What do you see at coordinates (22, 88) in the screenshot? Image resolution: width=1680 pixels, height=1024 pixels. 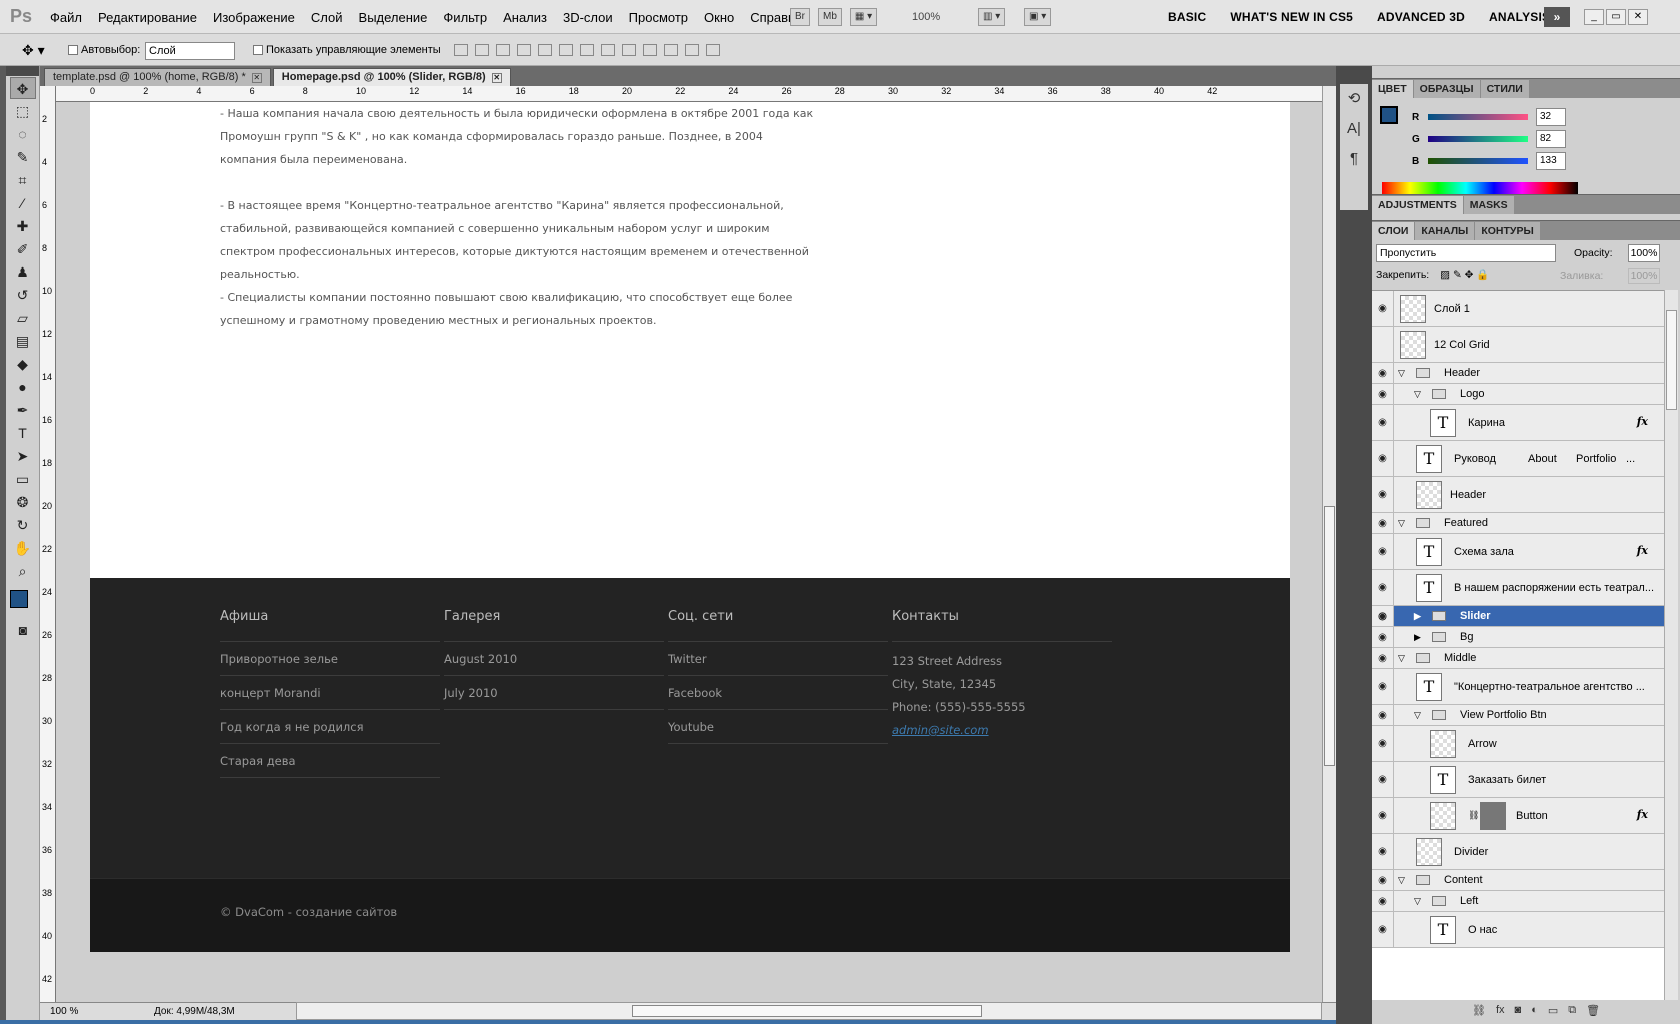 I see `move-tool-icon: ✥` at bounding box center [22, 88].